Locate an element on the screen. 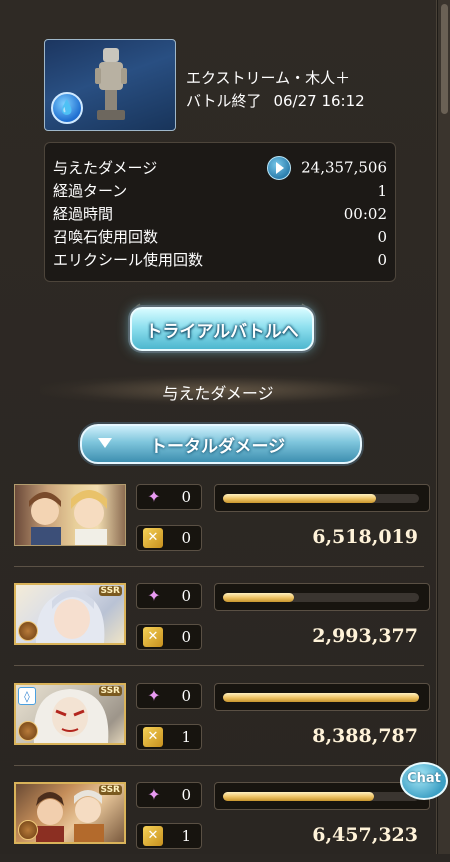 This screenshot has width=450, height=862. total-damage-select-label: トータルダメージ is located at coordinates (218, 447).